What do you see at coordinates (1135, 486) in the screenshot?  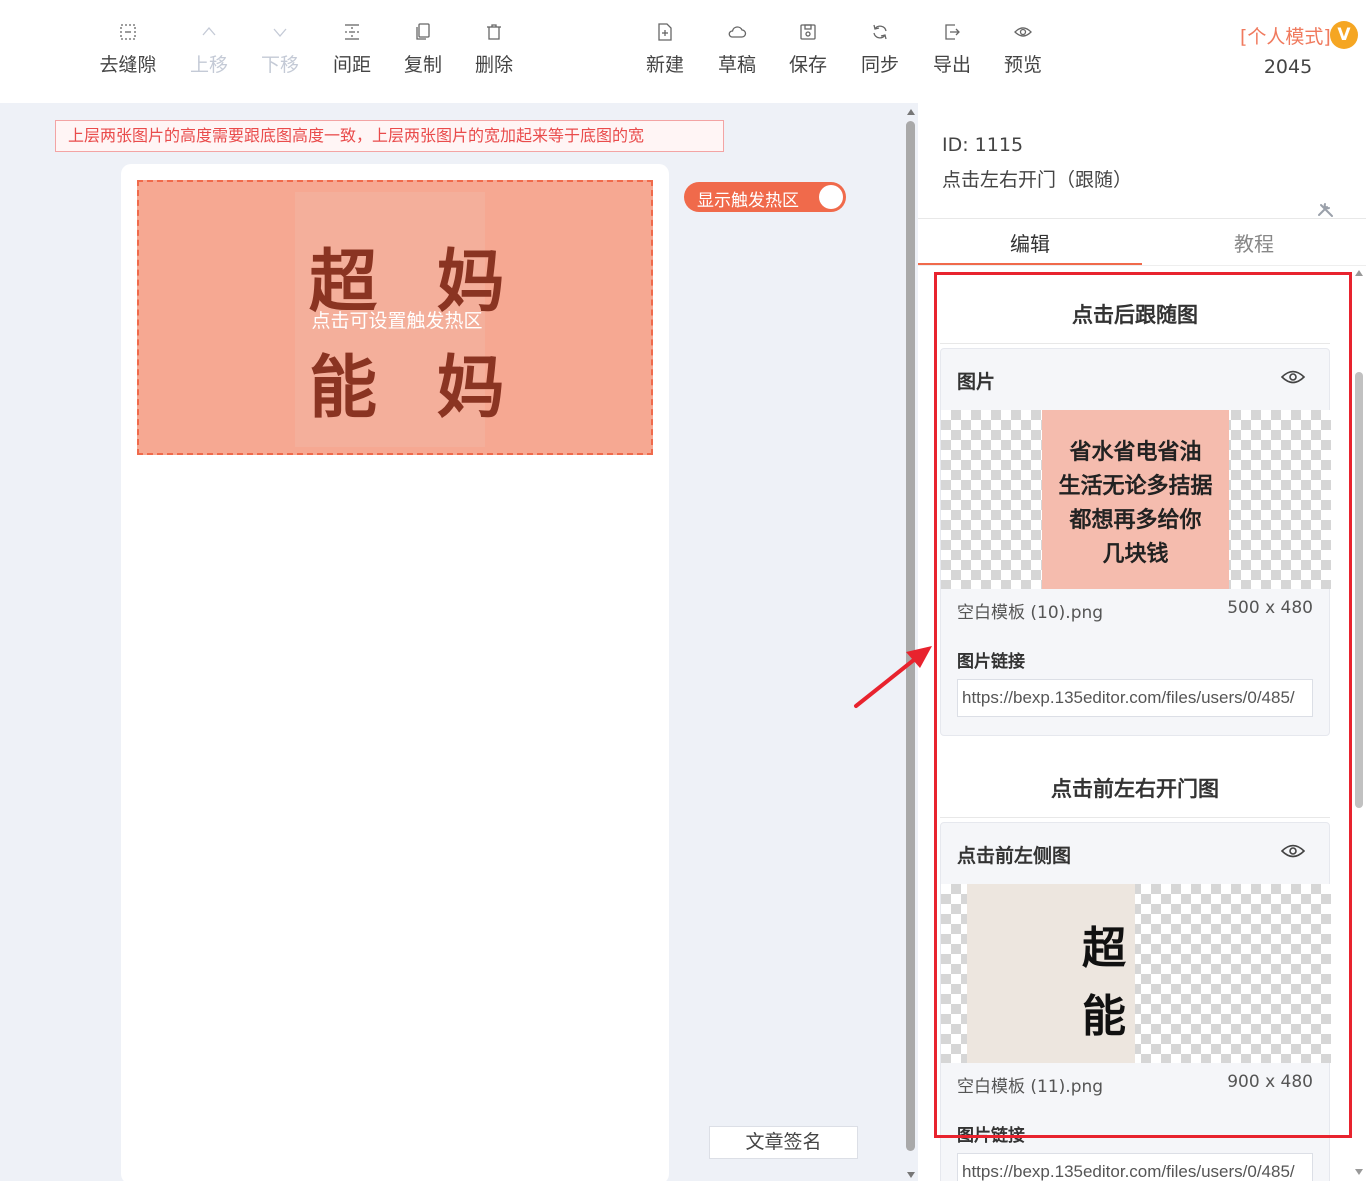 I see `image-line: 生活无论多拮据` at bounding box center [1135, 486].